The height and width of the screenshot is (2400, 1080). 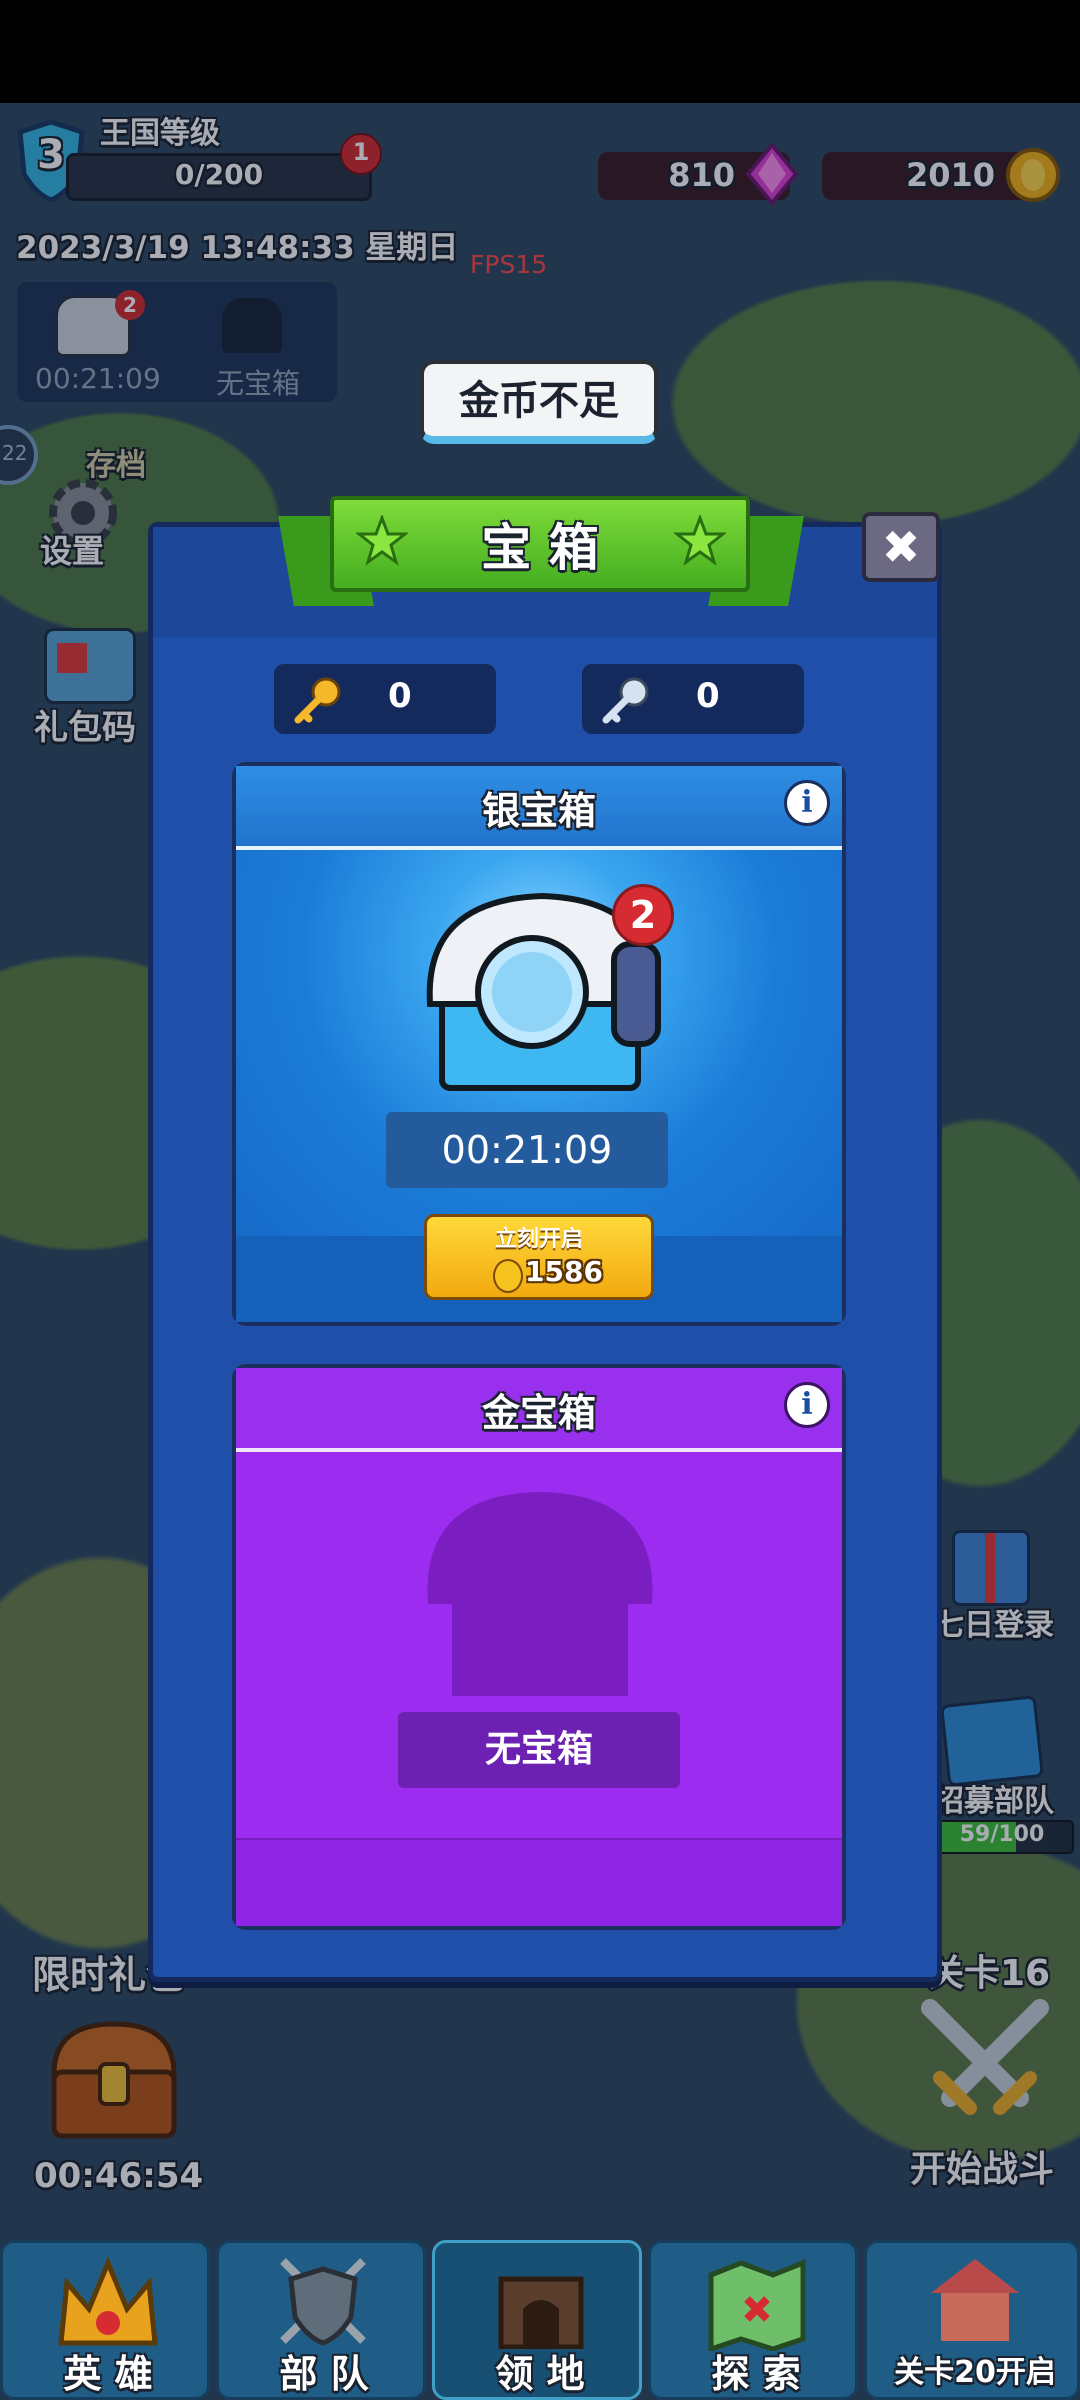 What do you see at coordinates (975, 2372) in the screenshot?
I see `nav-stage20-label: 关卡20开启` at bounding box center [975, 2372].